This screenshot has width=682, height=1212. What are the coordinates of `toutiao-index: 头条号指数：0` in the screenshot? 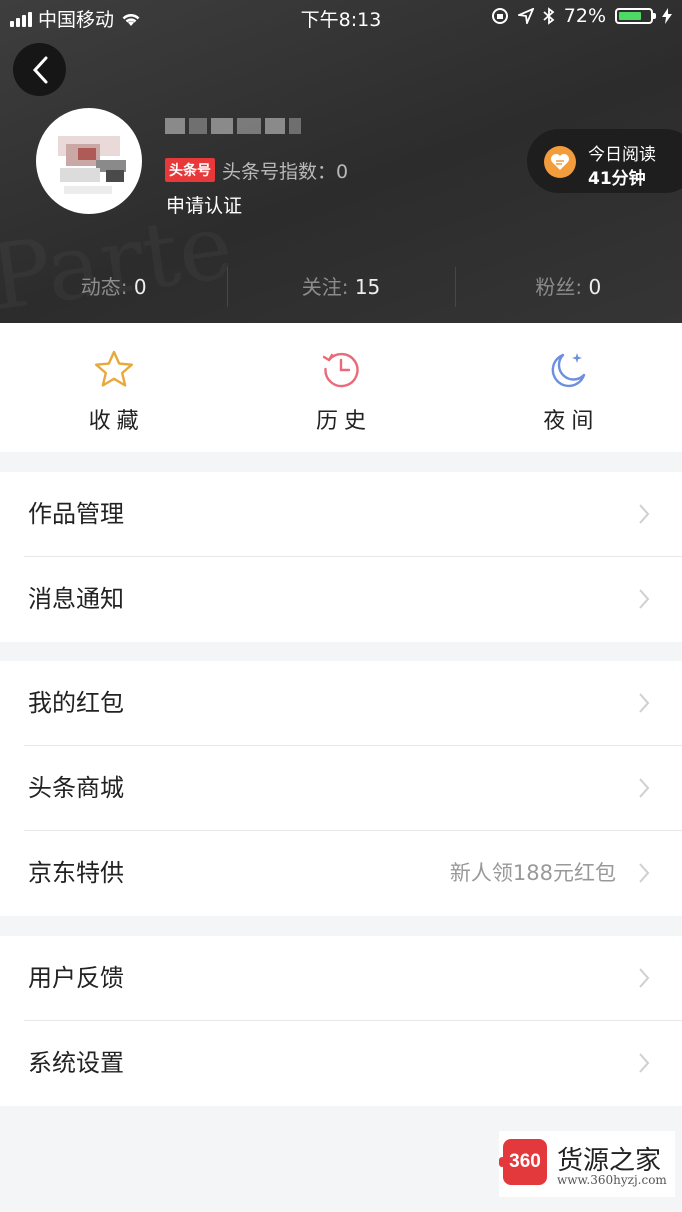 It's located at (285, 172).